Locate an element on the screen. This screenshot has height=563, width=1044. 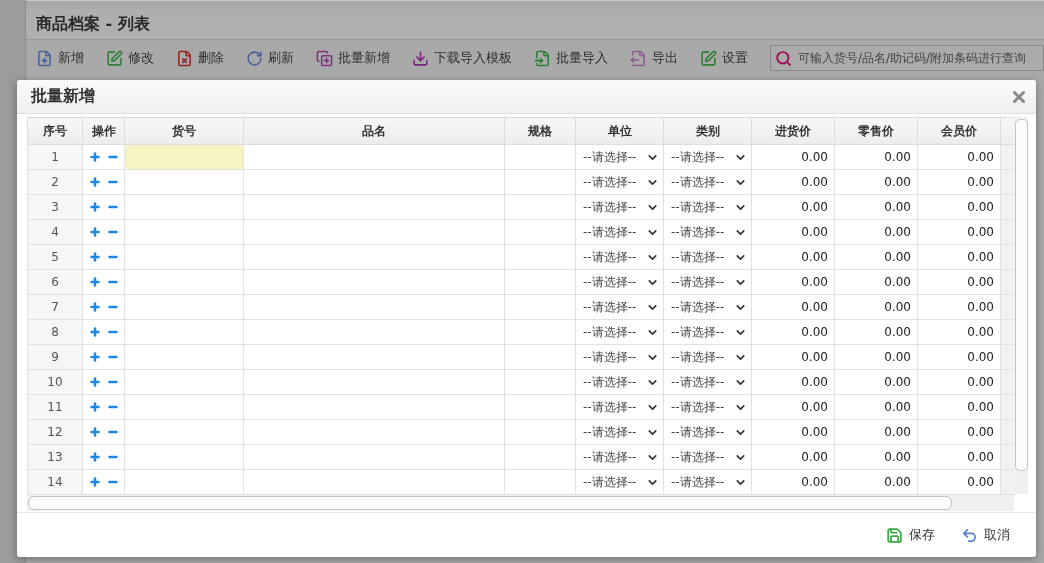
row-number: 10 is located at coordinates (55, 382).